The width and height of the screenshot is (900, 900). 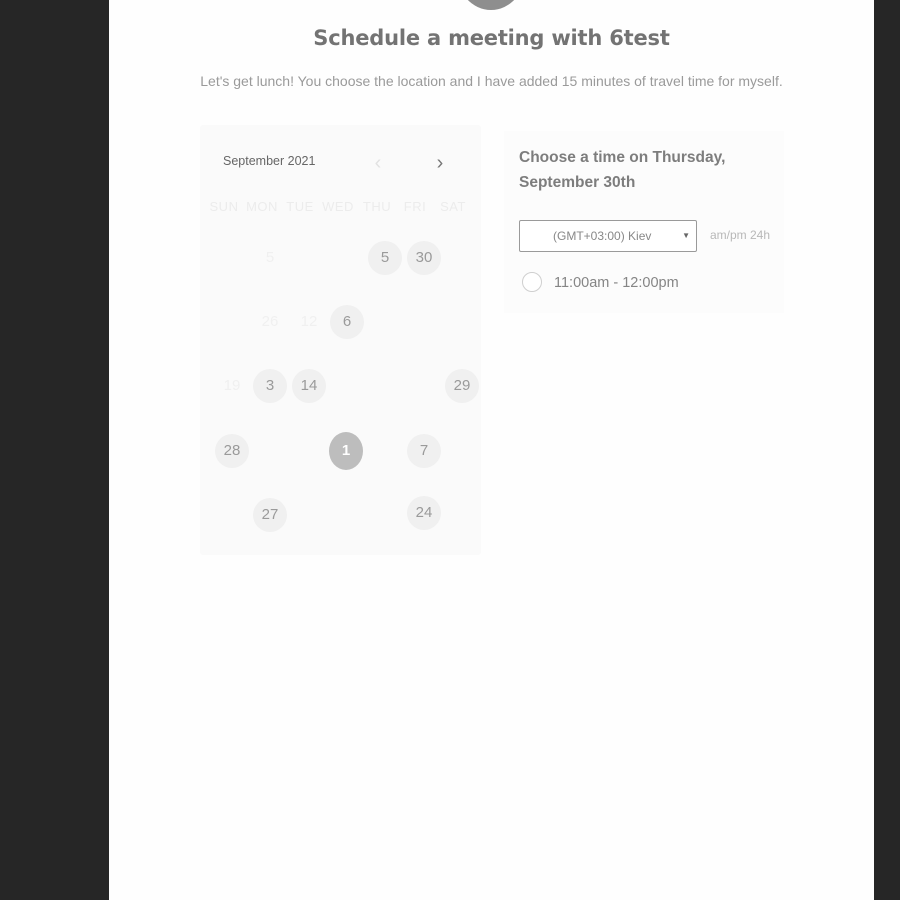 What do you see at coordinates (346, 451) in the screenshot?
I see `calendar-day-selected: 1` at bounding box center [346, 451].